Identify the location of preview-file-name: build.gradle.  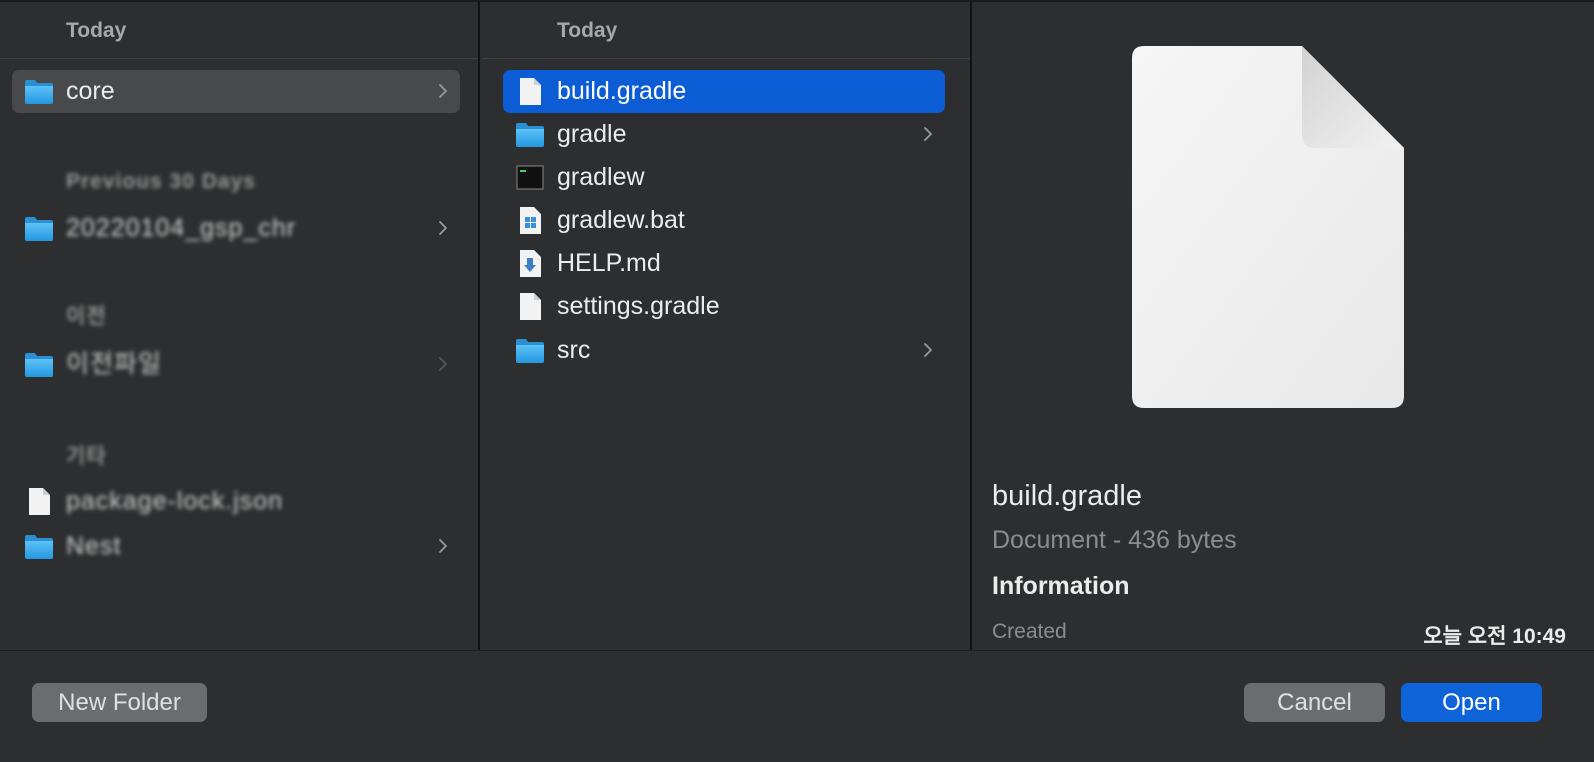
(1067, 496).